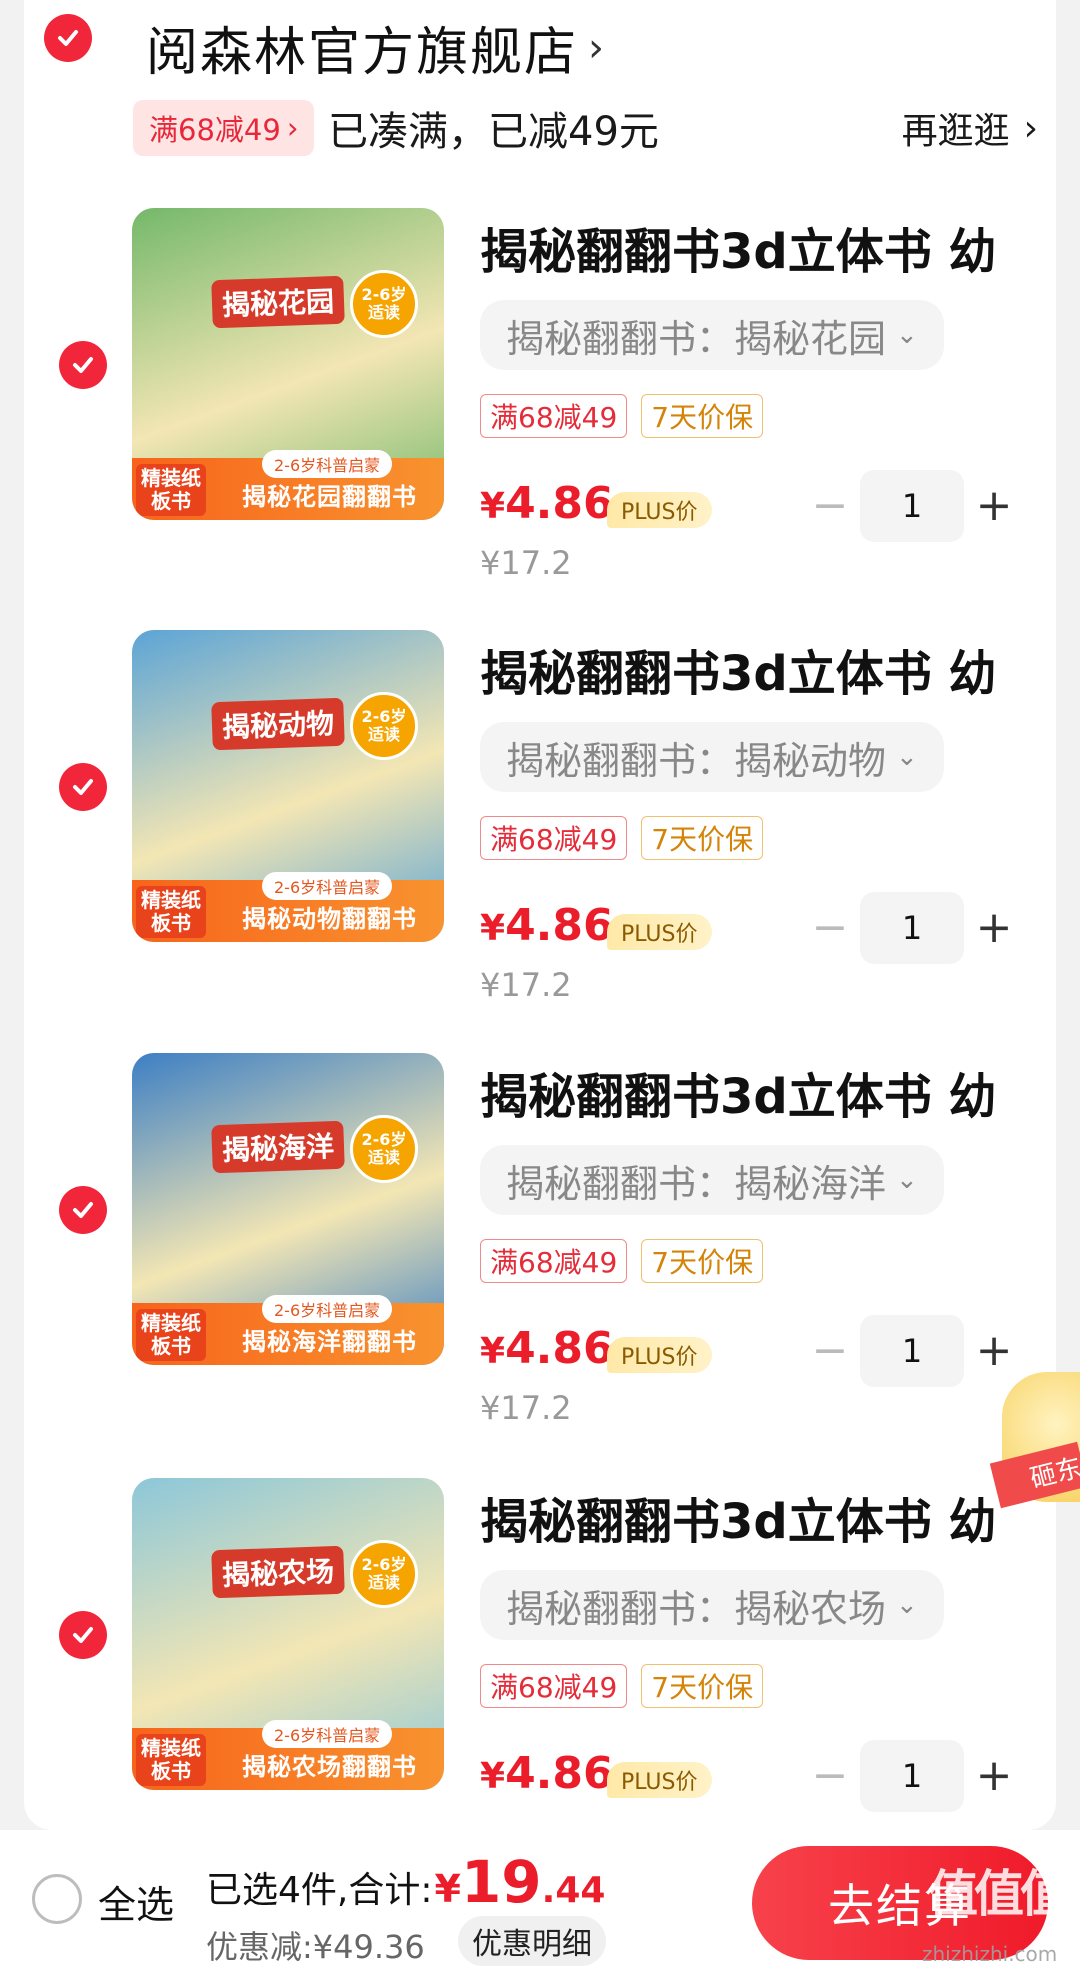 The height and width of the screenshot is (1976, 1080). I want to click on variant-selector: 揭秘翻翻书：揭秘花园 ⌄, so click(712, 335).